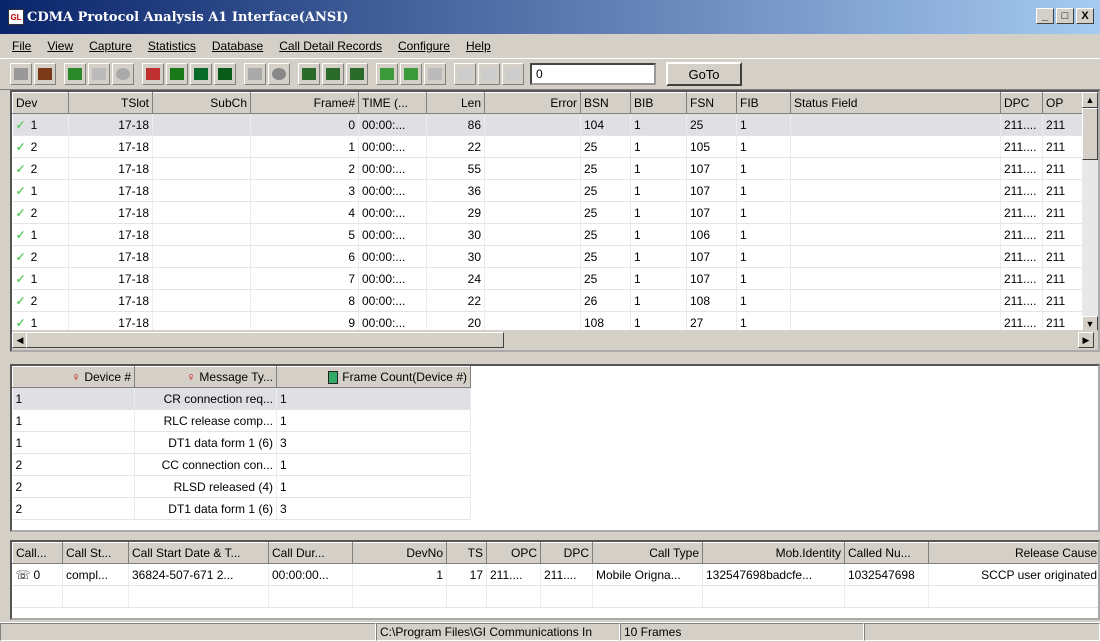 This screenshot has height=642, width=1100. Describe the element at coordinates (566, 553) in the screenshot. I see `col-cdr-dpc: DPC` at that location.